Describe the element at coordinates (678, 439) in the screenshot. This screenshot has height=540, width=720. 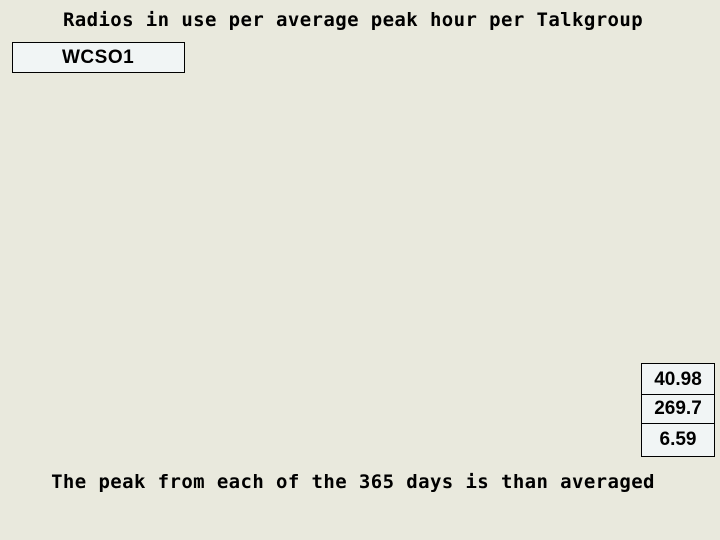
I see `value-ratio: 6.59` at that location.